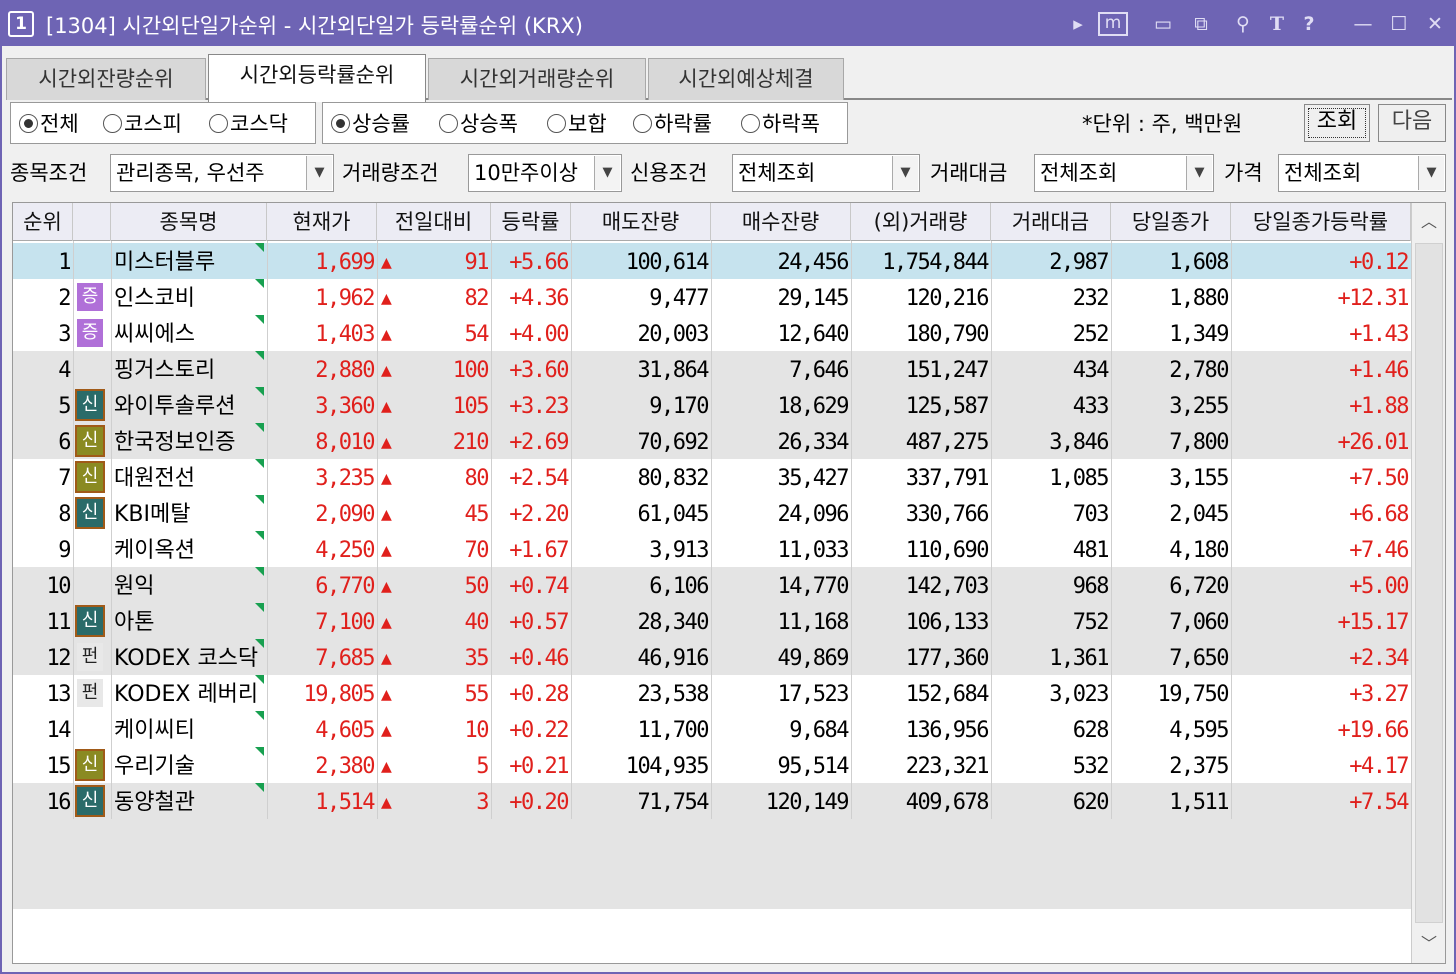 The width and height of the screenshot is (1456, 974). What do you see at coordinates (826, 173) in the screenshot?
I see `filter-credit-select: 전체조회 ▼` at bounding box center [826, 173].